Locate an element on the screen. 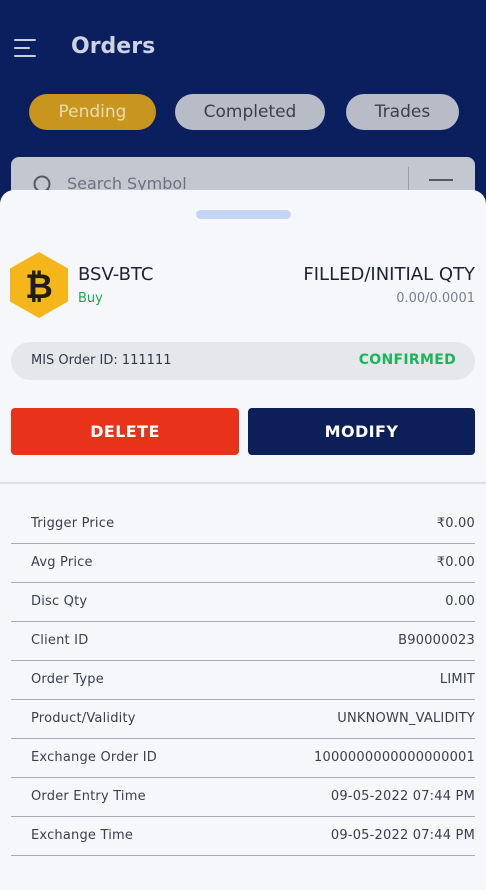  detail-row-order-type: Order Type LIMIT is located at coordinates (243, 680).